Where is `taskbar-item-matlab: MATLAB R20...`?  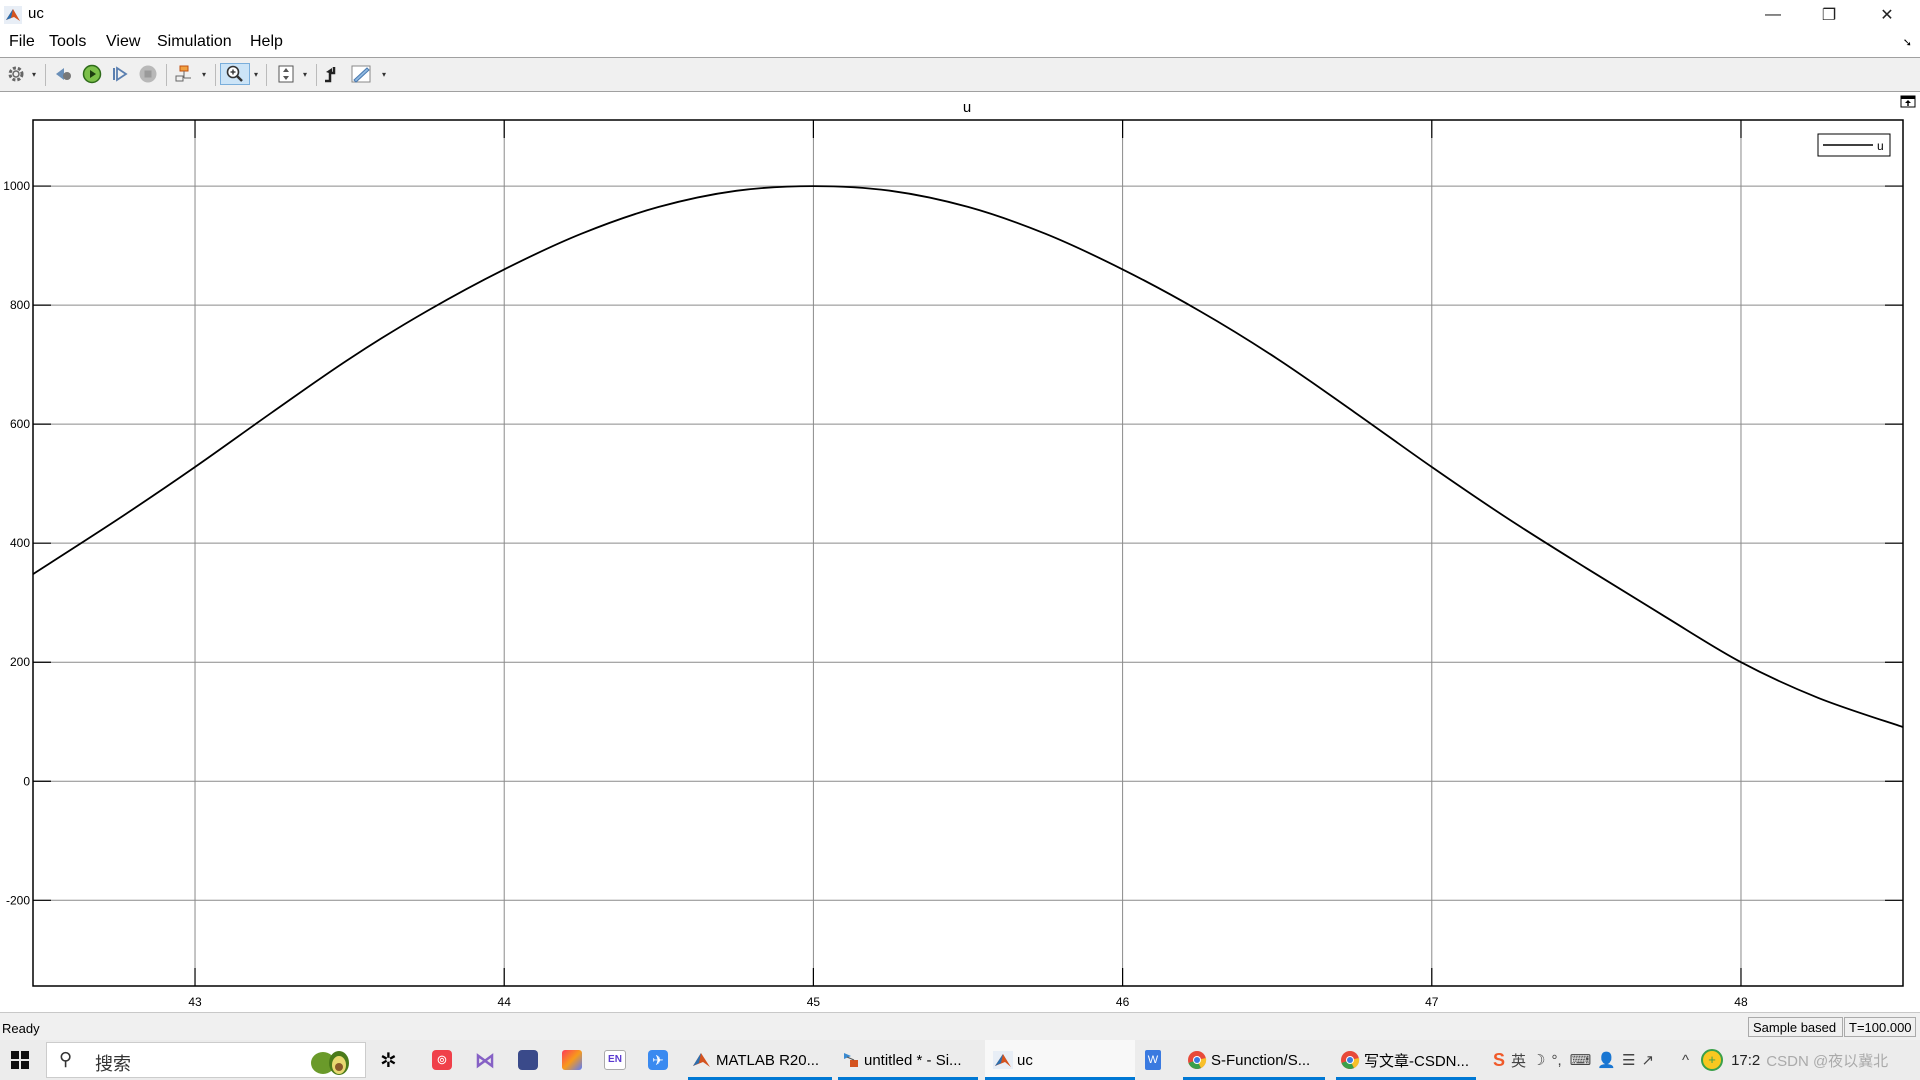
taskbar-item-matlab: MATLAB R20... is located at coordinates (760, 1060).